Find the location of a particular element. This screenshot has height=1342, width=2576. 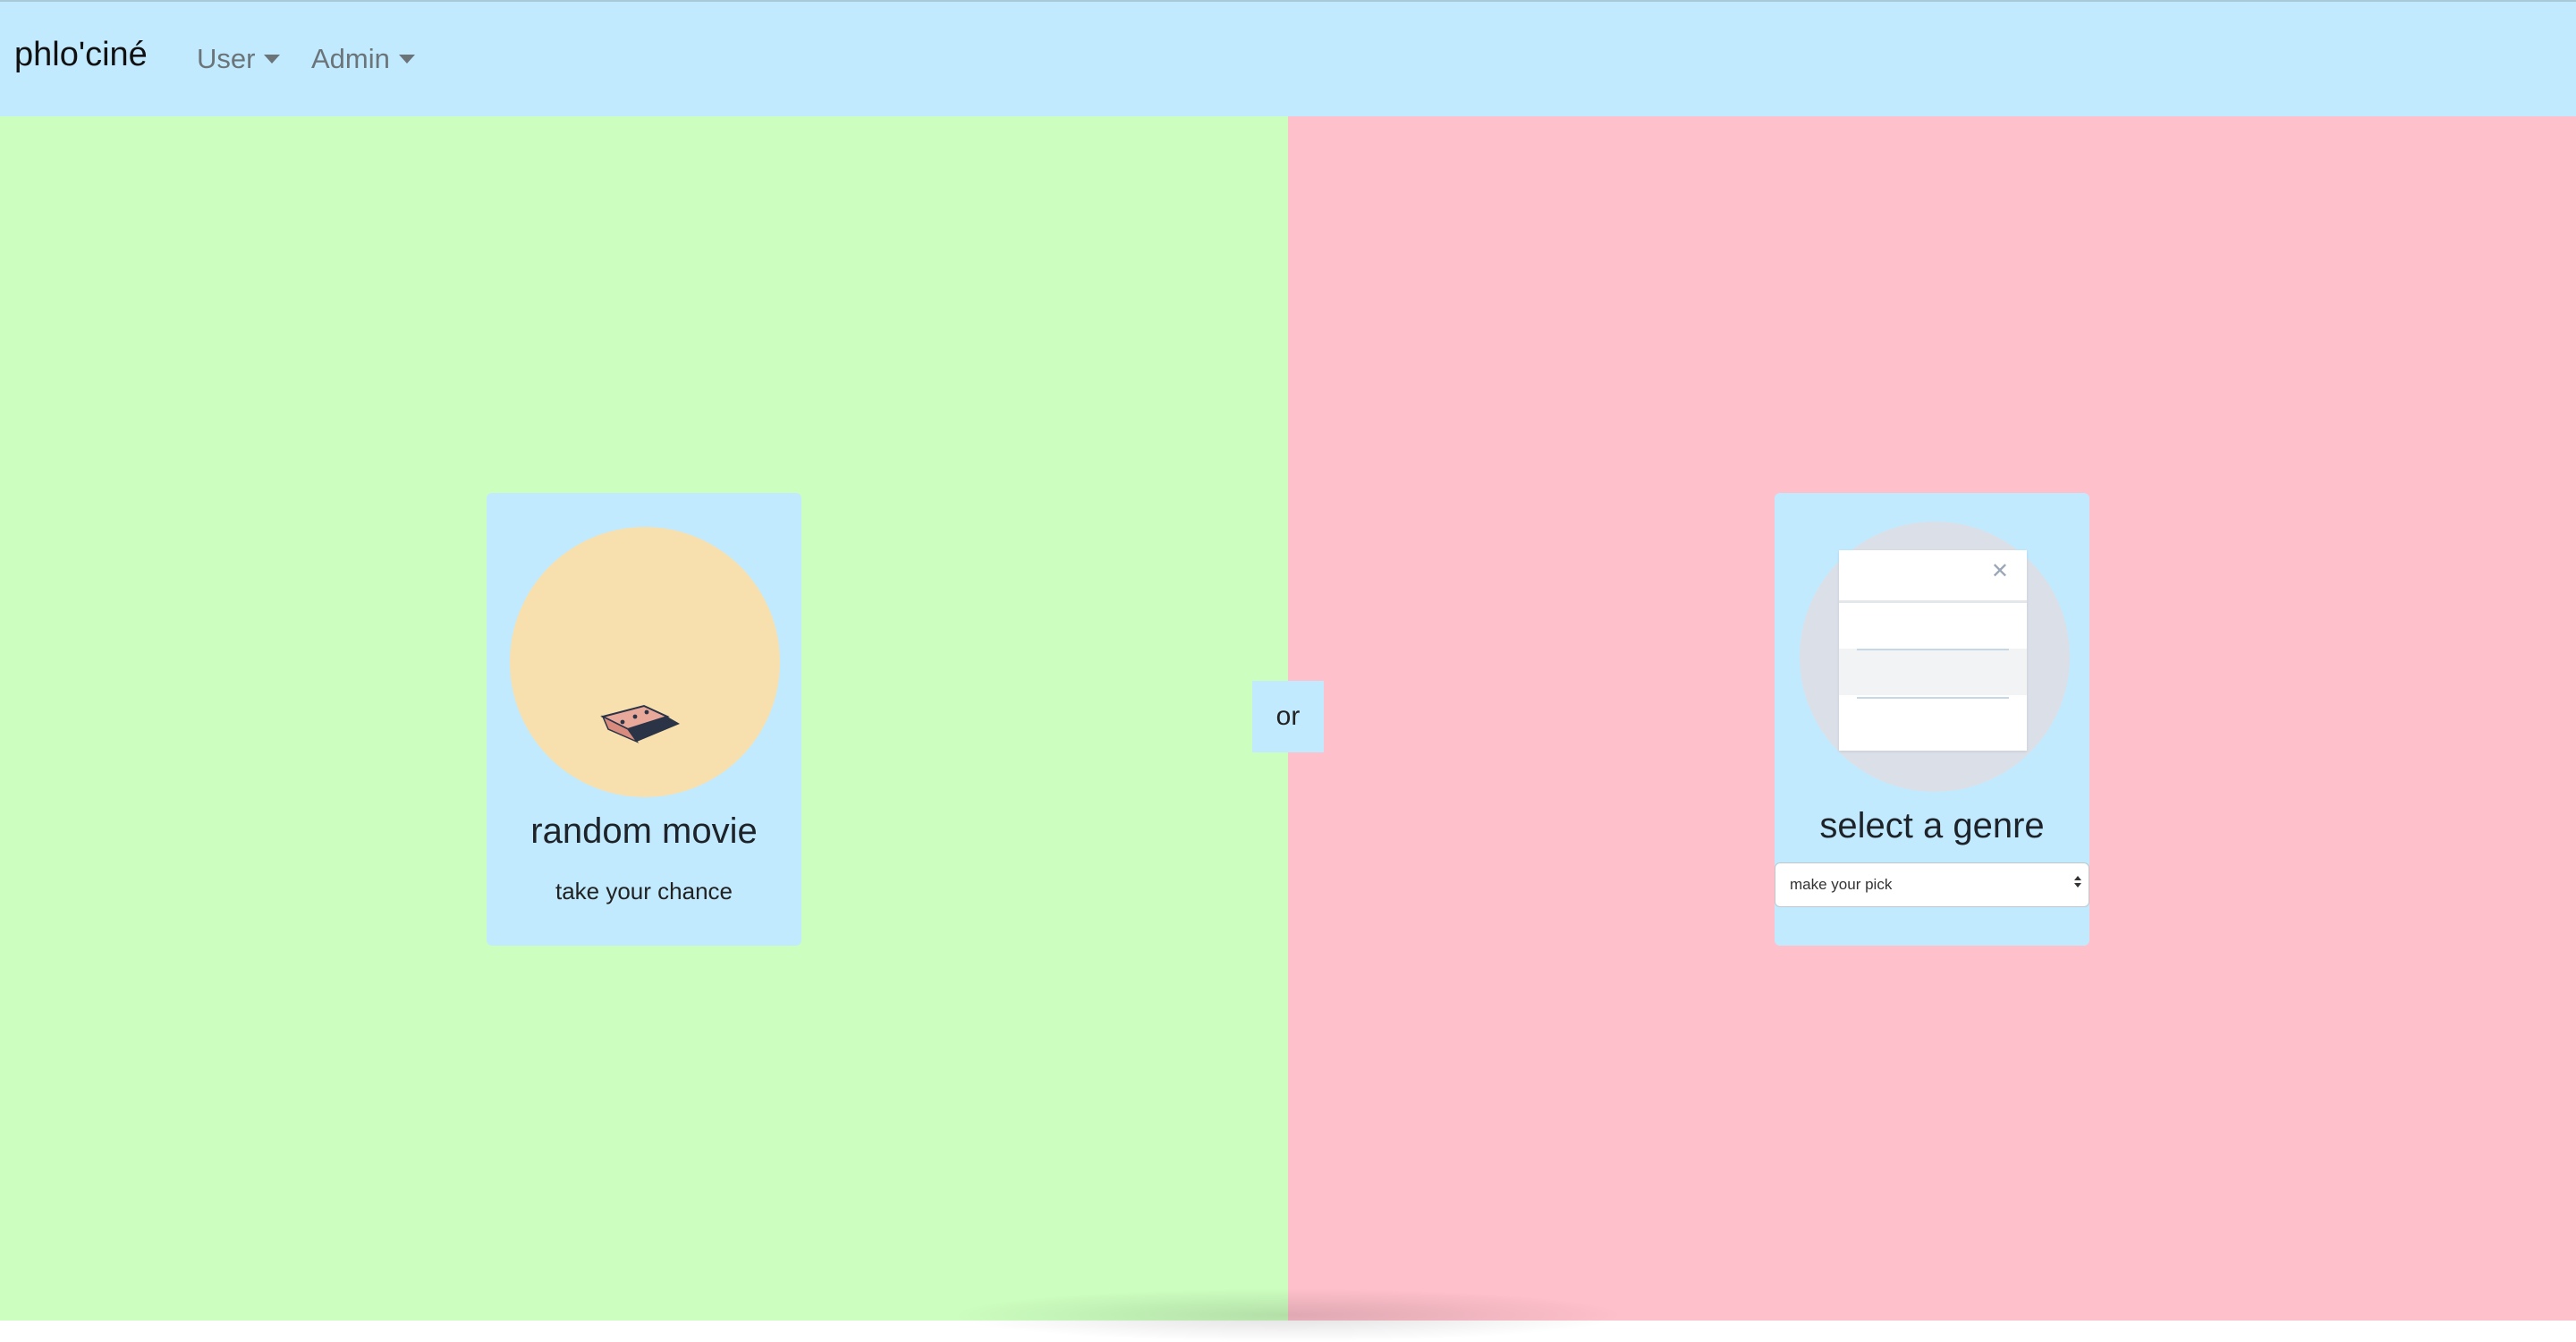

random-movie-card: random movie take your chance is located at coordinates (644, 720).